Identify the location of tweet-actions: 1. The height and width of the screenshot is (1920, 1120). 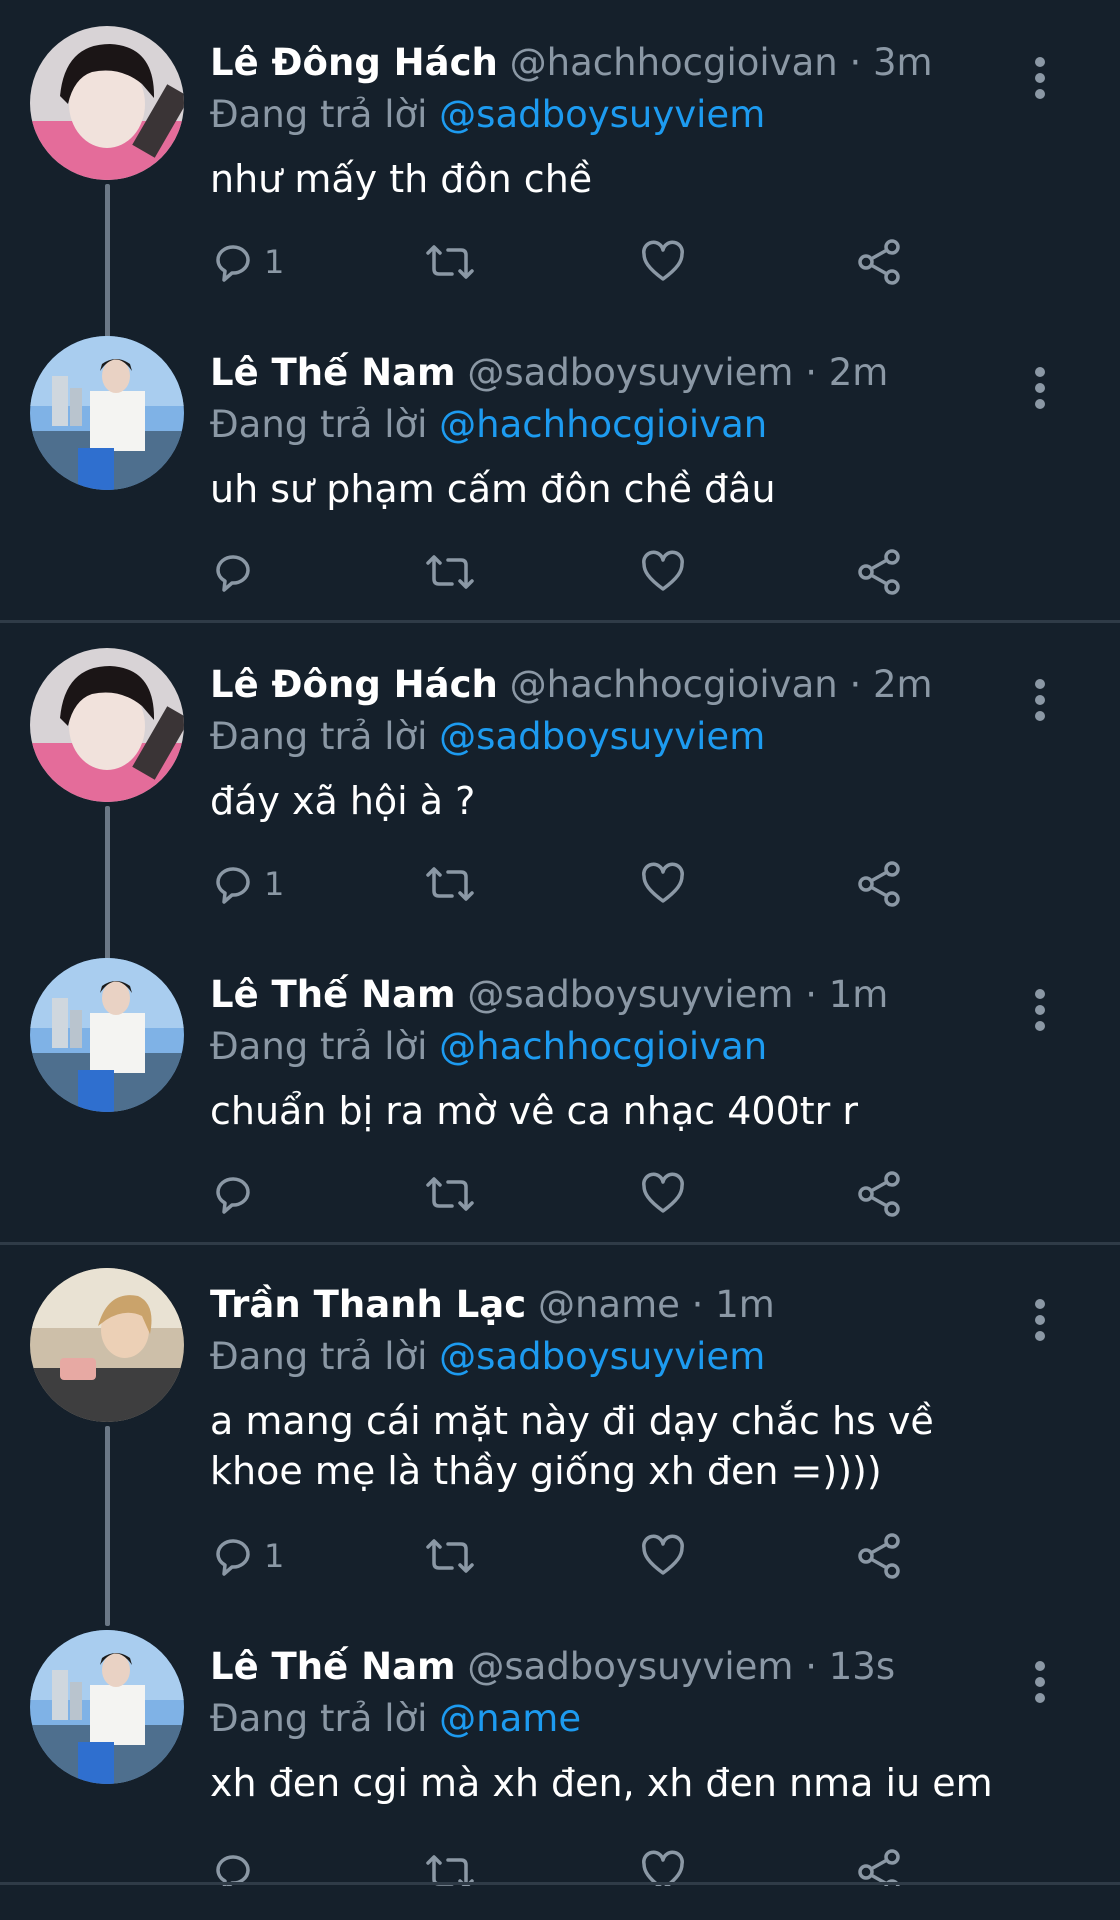
(620, 1556).